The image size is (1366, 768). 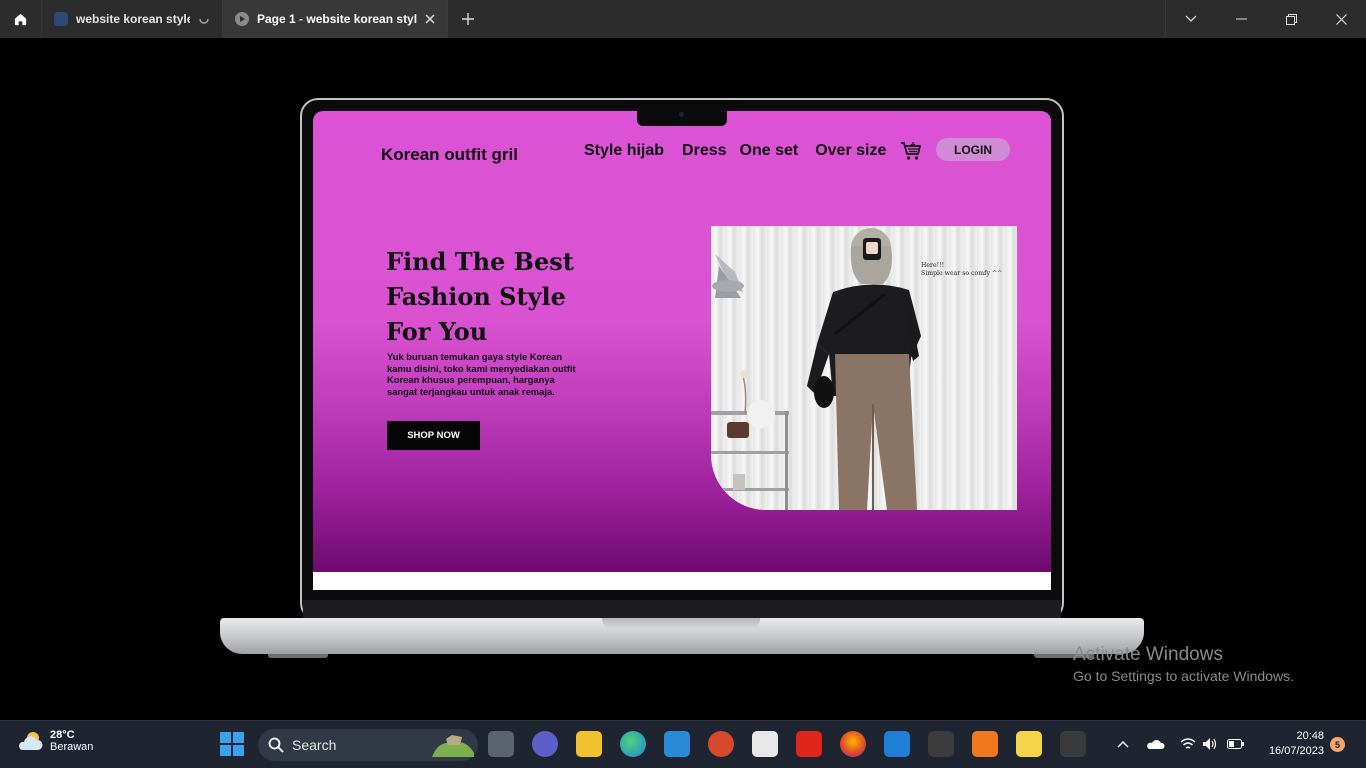 I want to click on weather-widget: 28°C Berawan, so click(x=54, y=741).